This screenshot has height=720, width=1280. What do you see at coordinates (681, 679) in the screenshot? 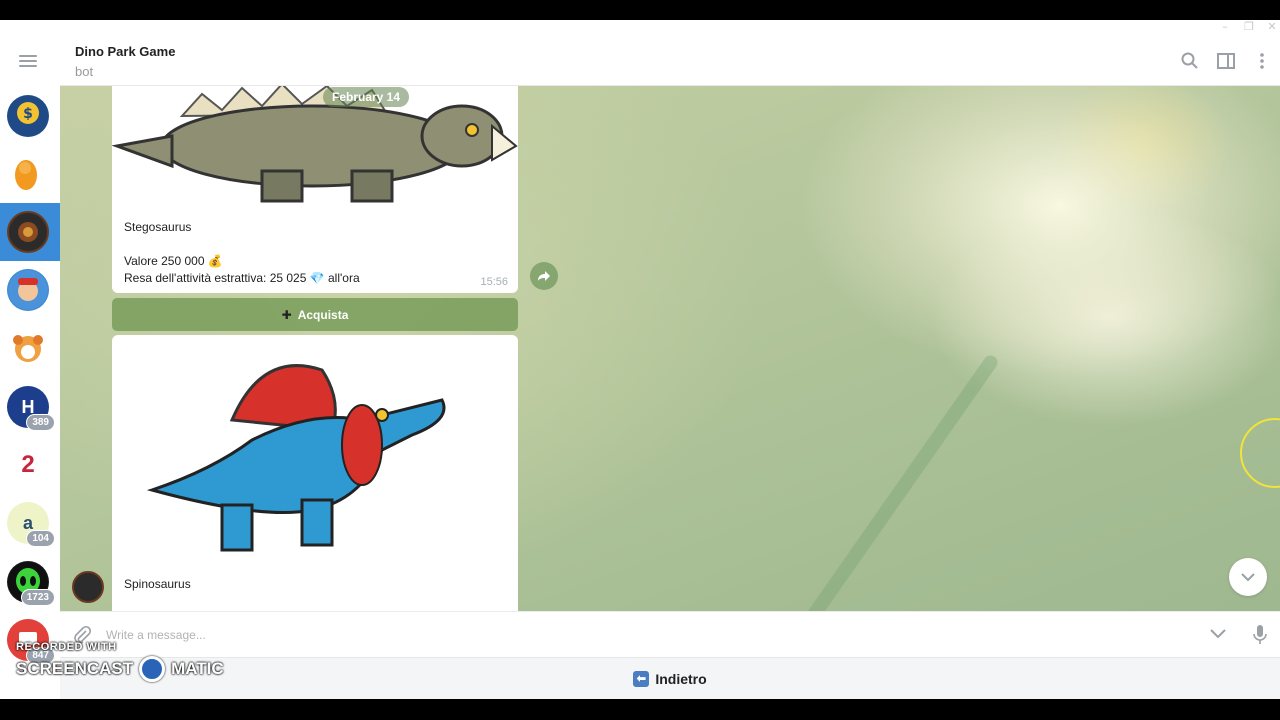
I see `back-button-label: Indietro` at bounding box center [681, 679].